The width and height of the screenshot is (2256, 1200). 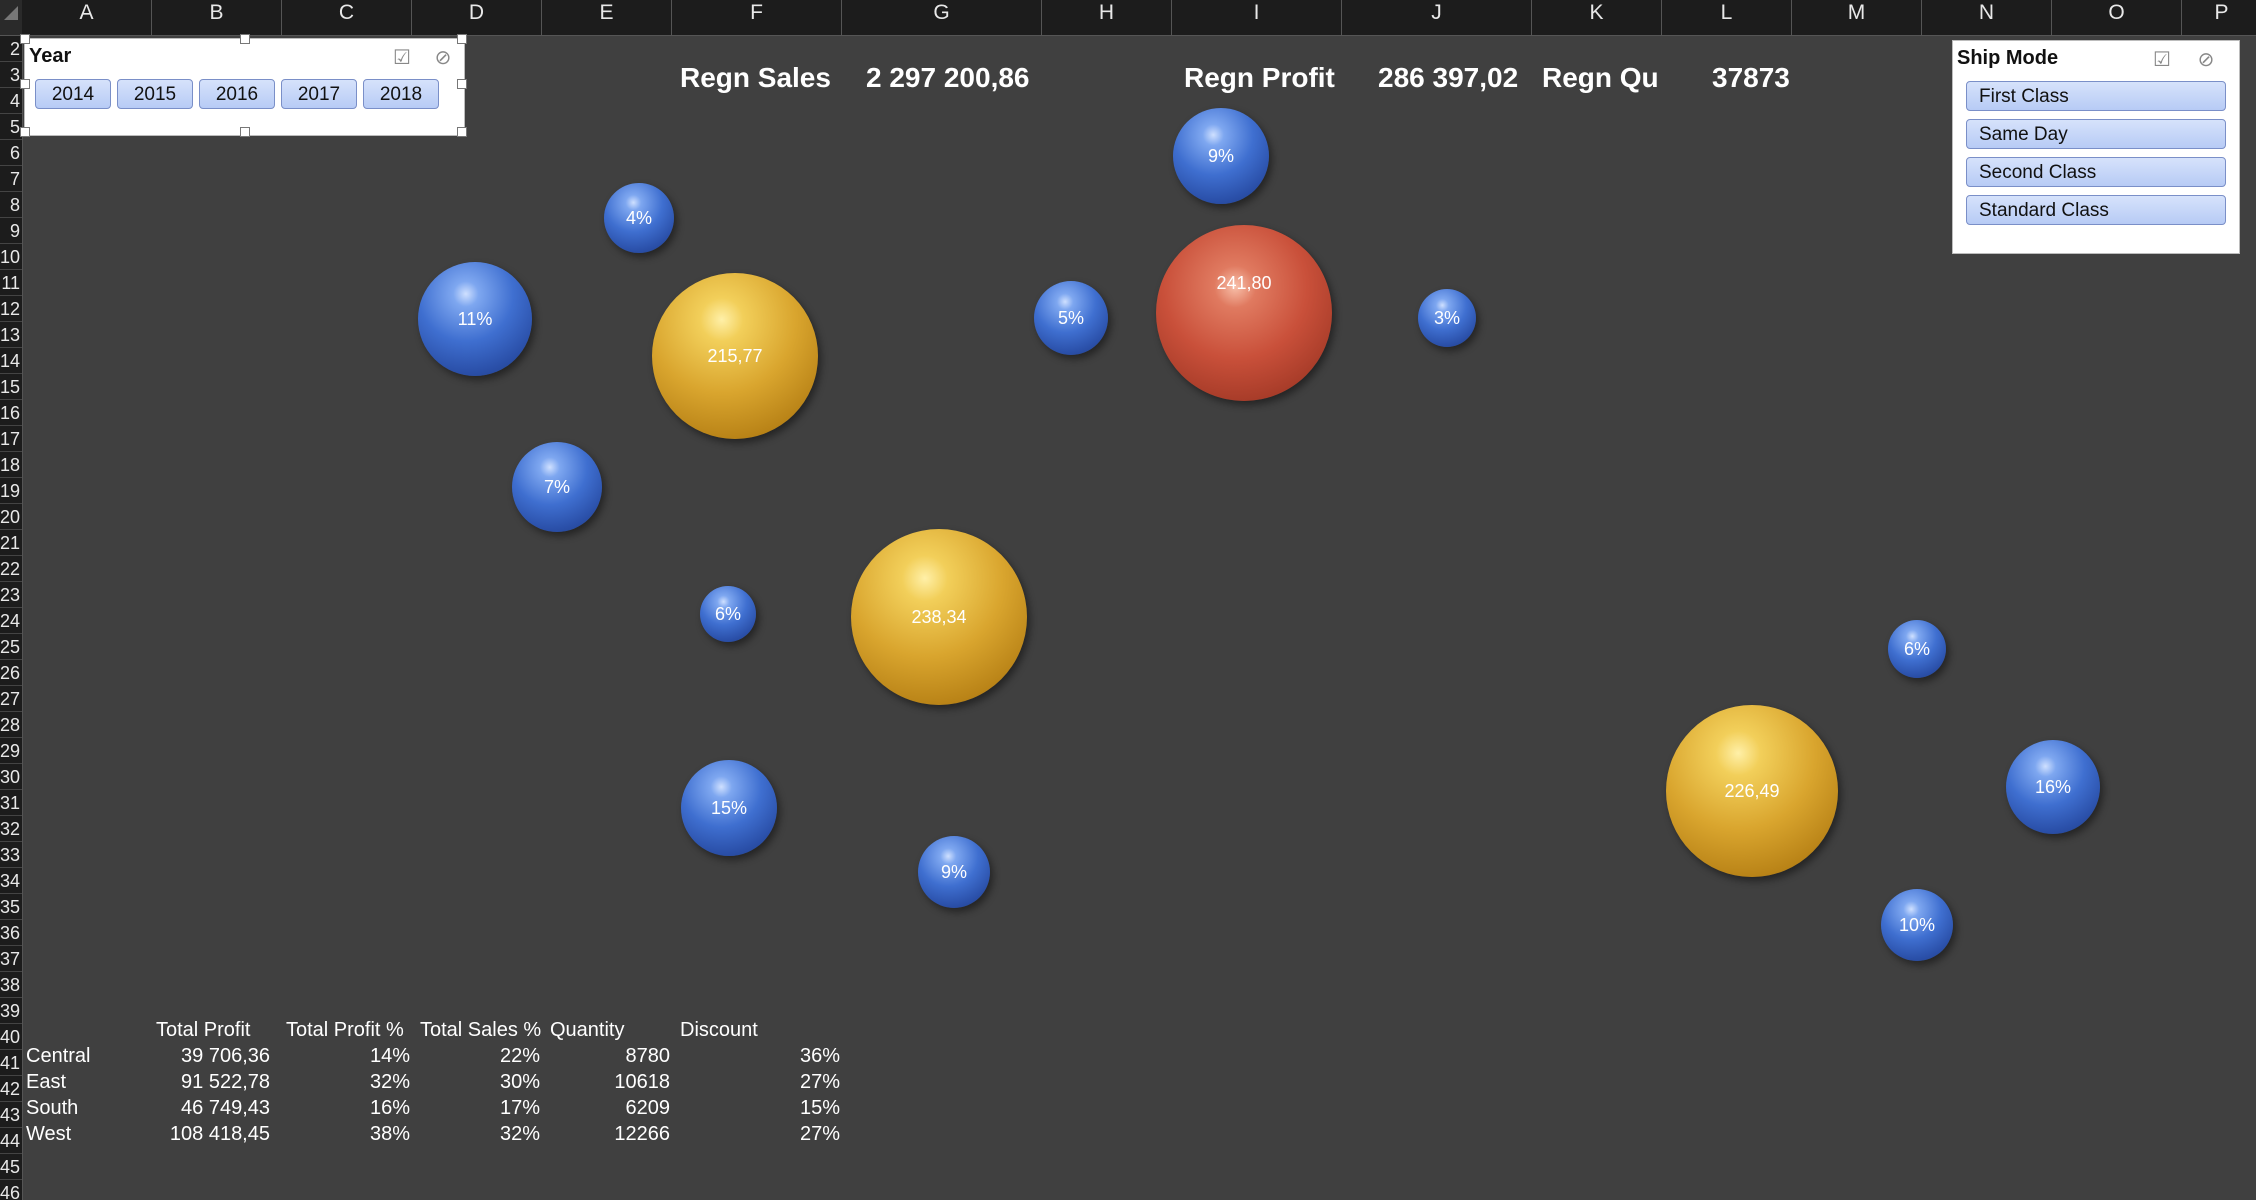 What do you see at coordinates (1071, 318) in the screenshot?
I see `bubble-blue: 5%` at bounding box center [1071, 318].